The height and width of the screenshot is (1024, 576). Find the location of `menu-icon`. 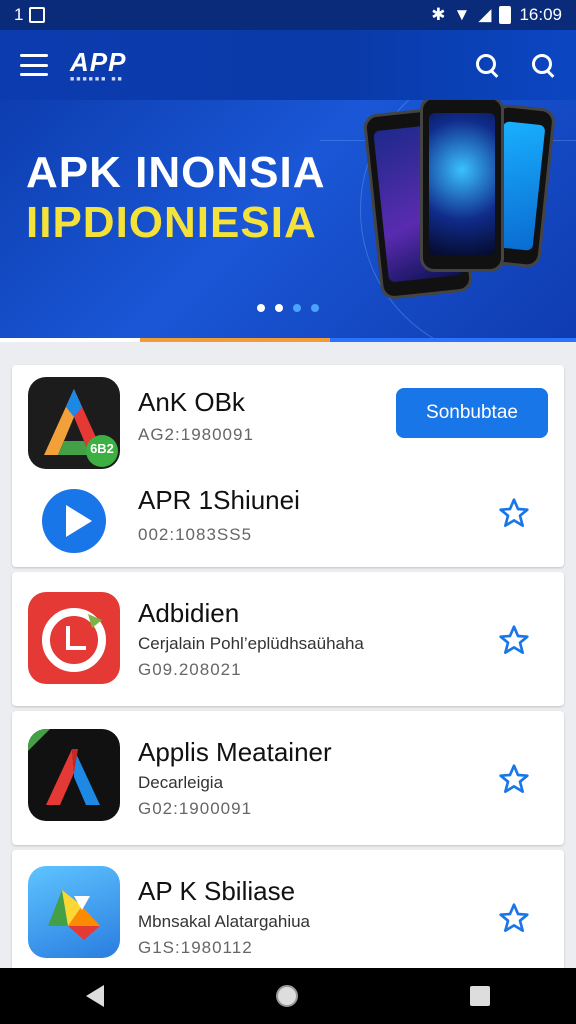

menu-icon is located at coordinates (34, 65).